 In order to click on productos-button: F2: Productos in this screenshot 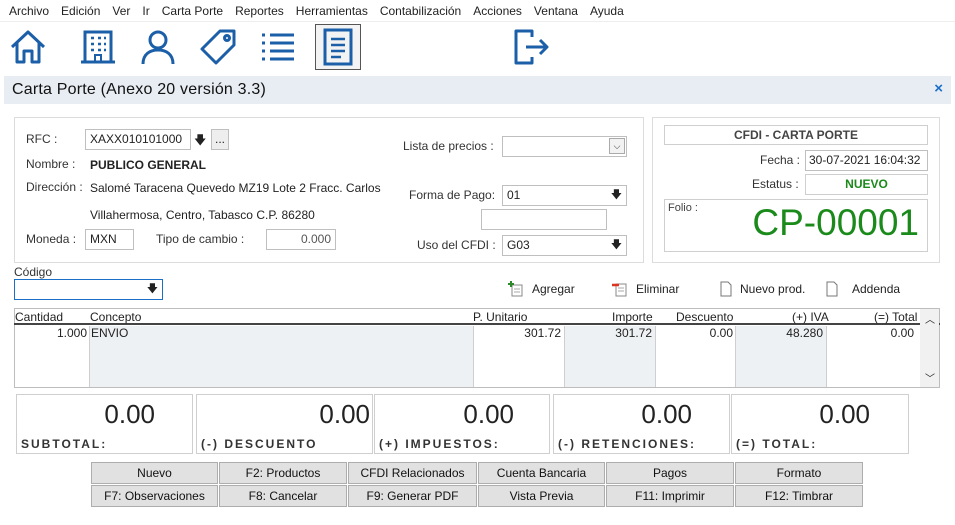, I will do `click(283, 473)`.